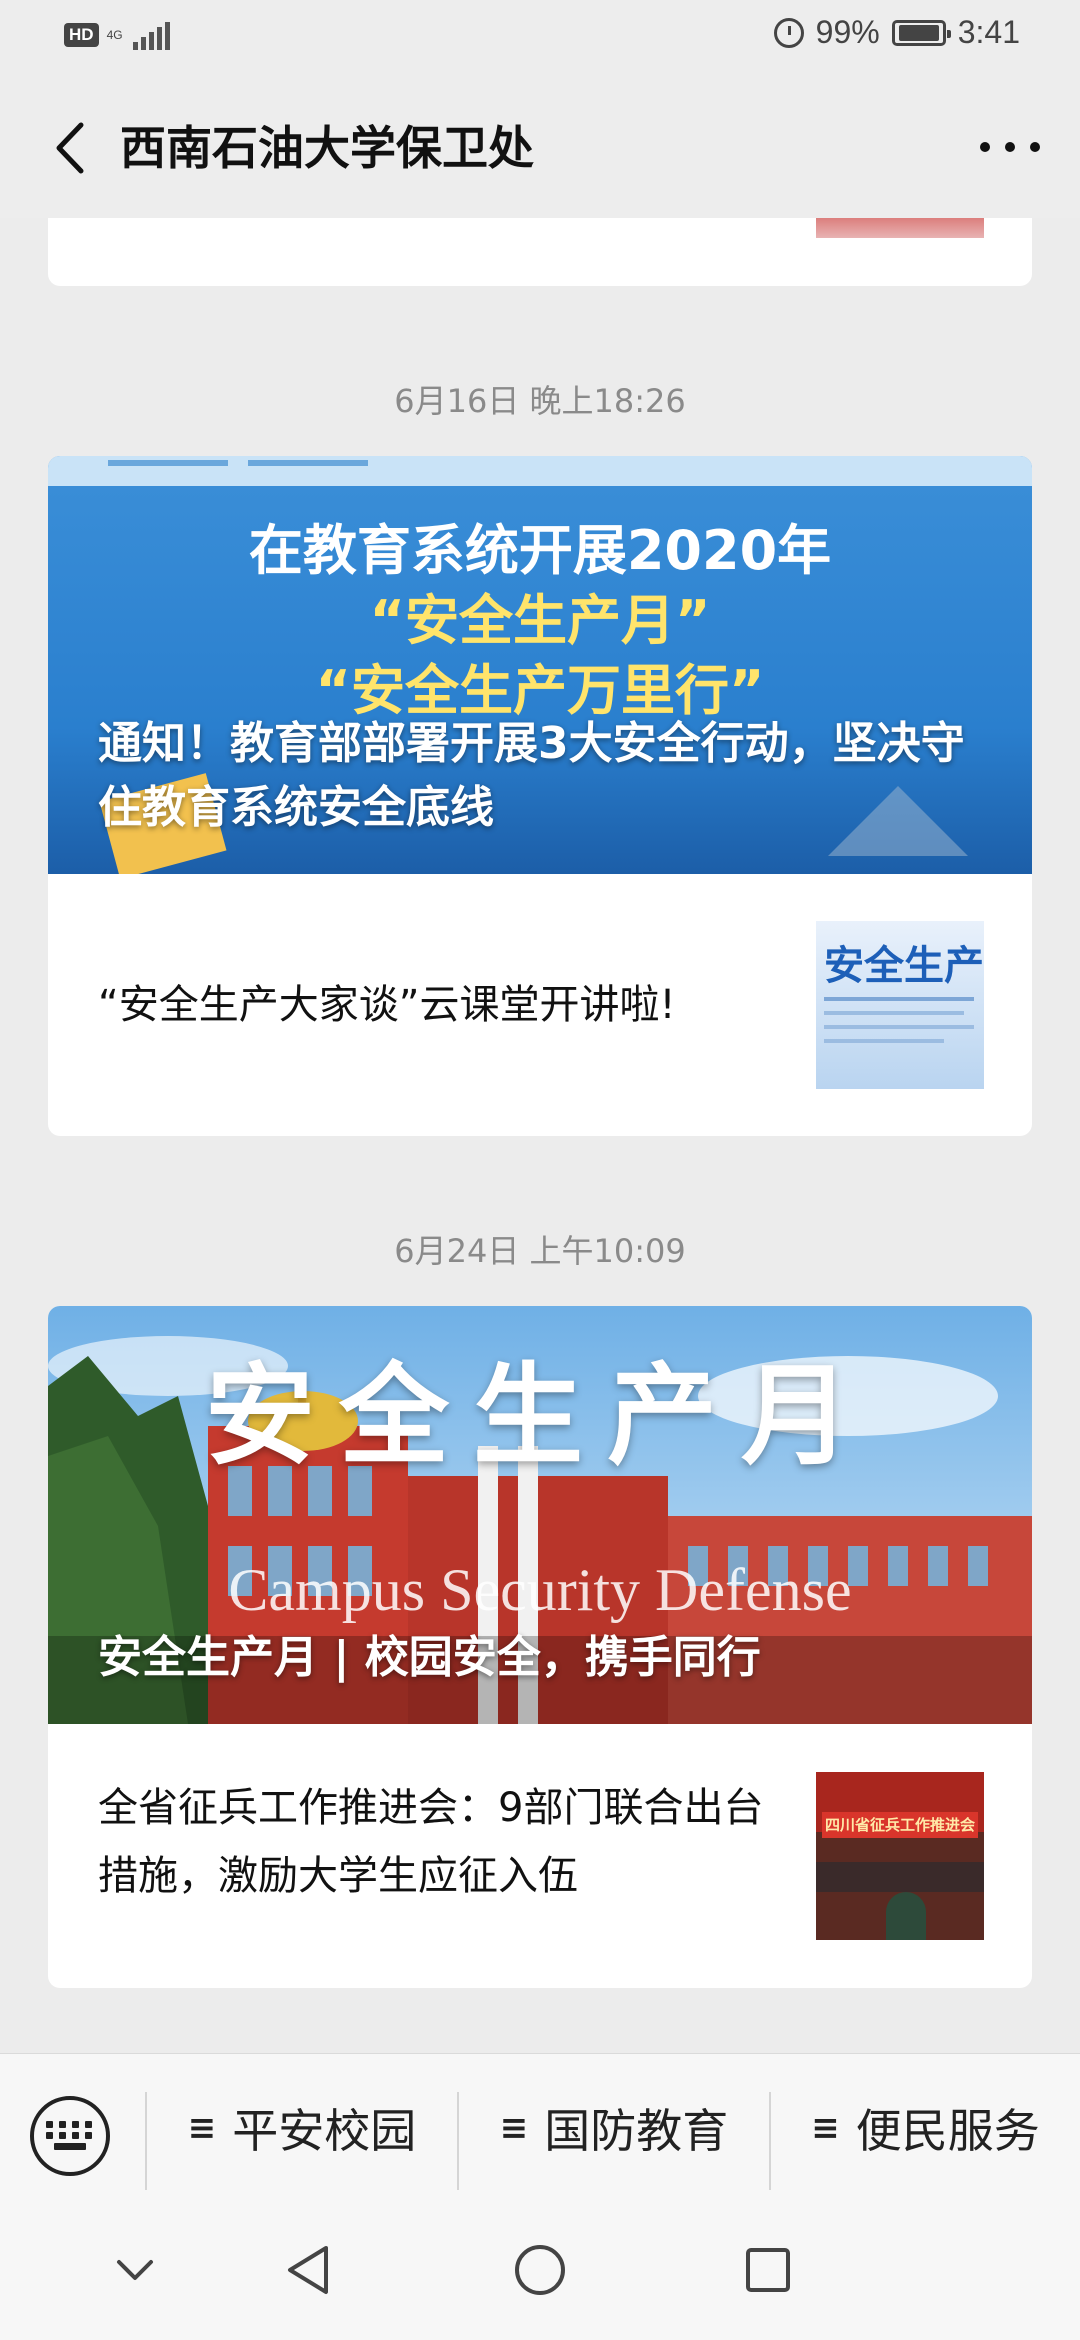 The image size is (1080, 2340). Describe the element at coordinates (540, 36) in the screenshot. I see `status-bar: HD 4G 99% 3:41` at that location.